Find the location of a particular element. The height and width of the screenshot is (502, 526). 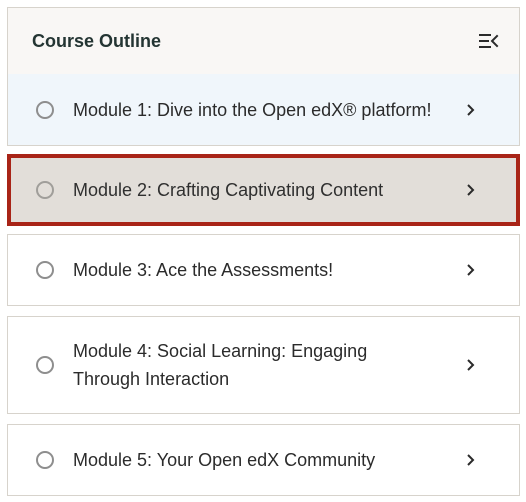

outline-item-module-2: Module 2: Crafting Captivating Content is located at coordinates (263, 190).